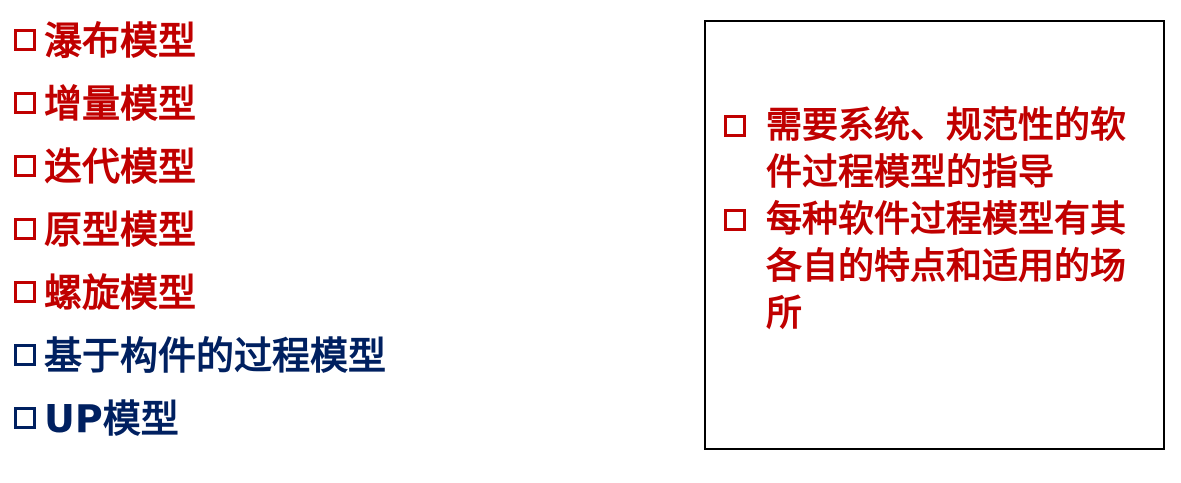  Describe the element at coordinates (334, 289) in the screenshot. I see `model-item-spiral: 螺旋模型` at that location.